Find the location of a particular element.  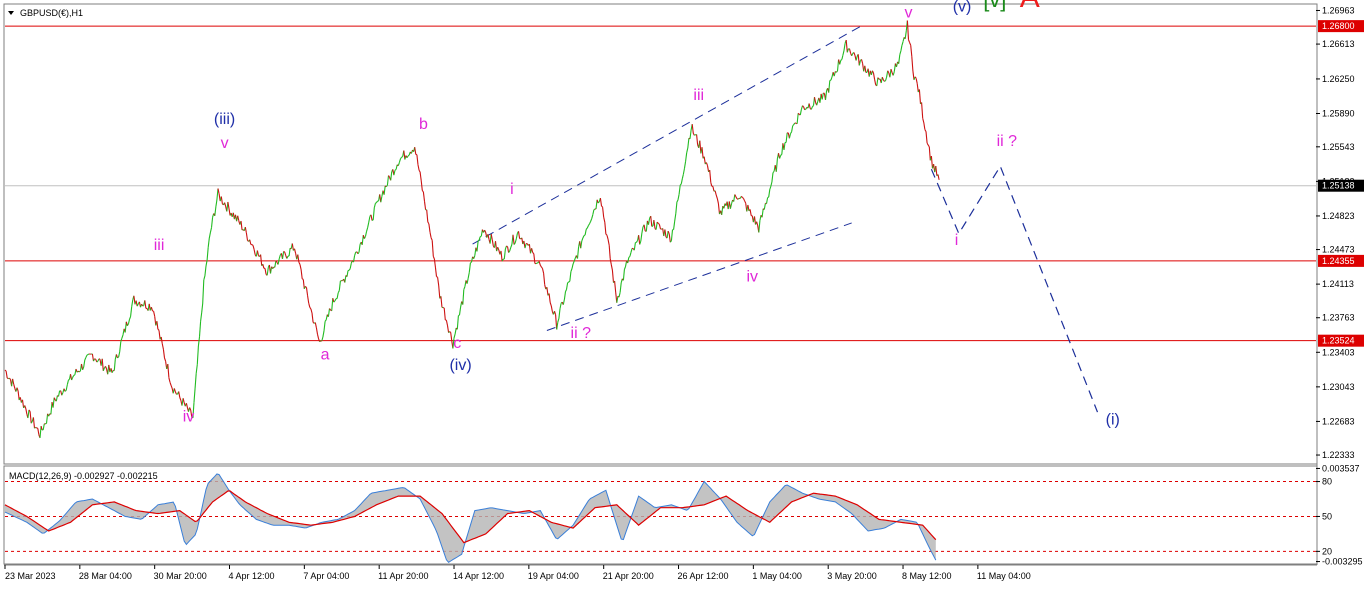

wave-label-4: a is located at coordinates (325, 354).